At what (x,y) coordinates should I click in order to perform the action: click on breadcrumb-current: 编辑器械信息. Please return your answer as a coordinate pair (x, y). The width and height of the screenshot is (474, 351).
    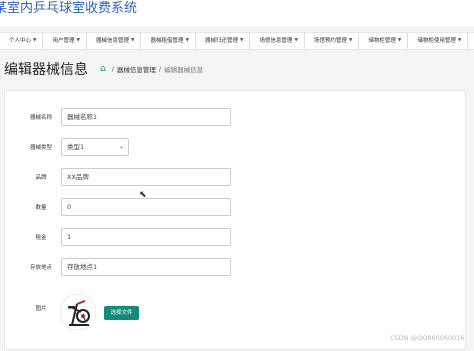
    Looking at the image, I should click on (184, 70).